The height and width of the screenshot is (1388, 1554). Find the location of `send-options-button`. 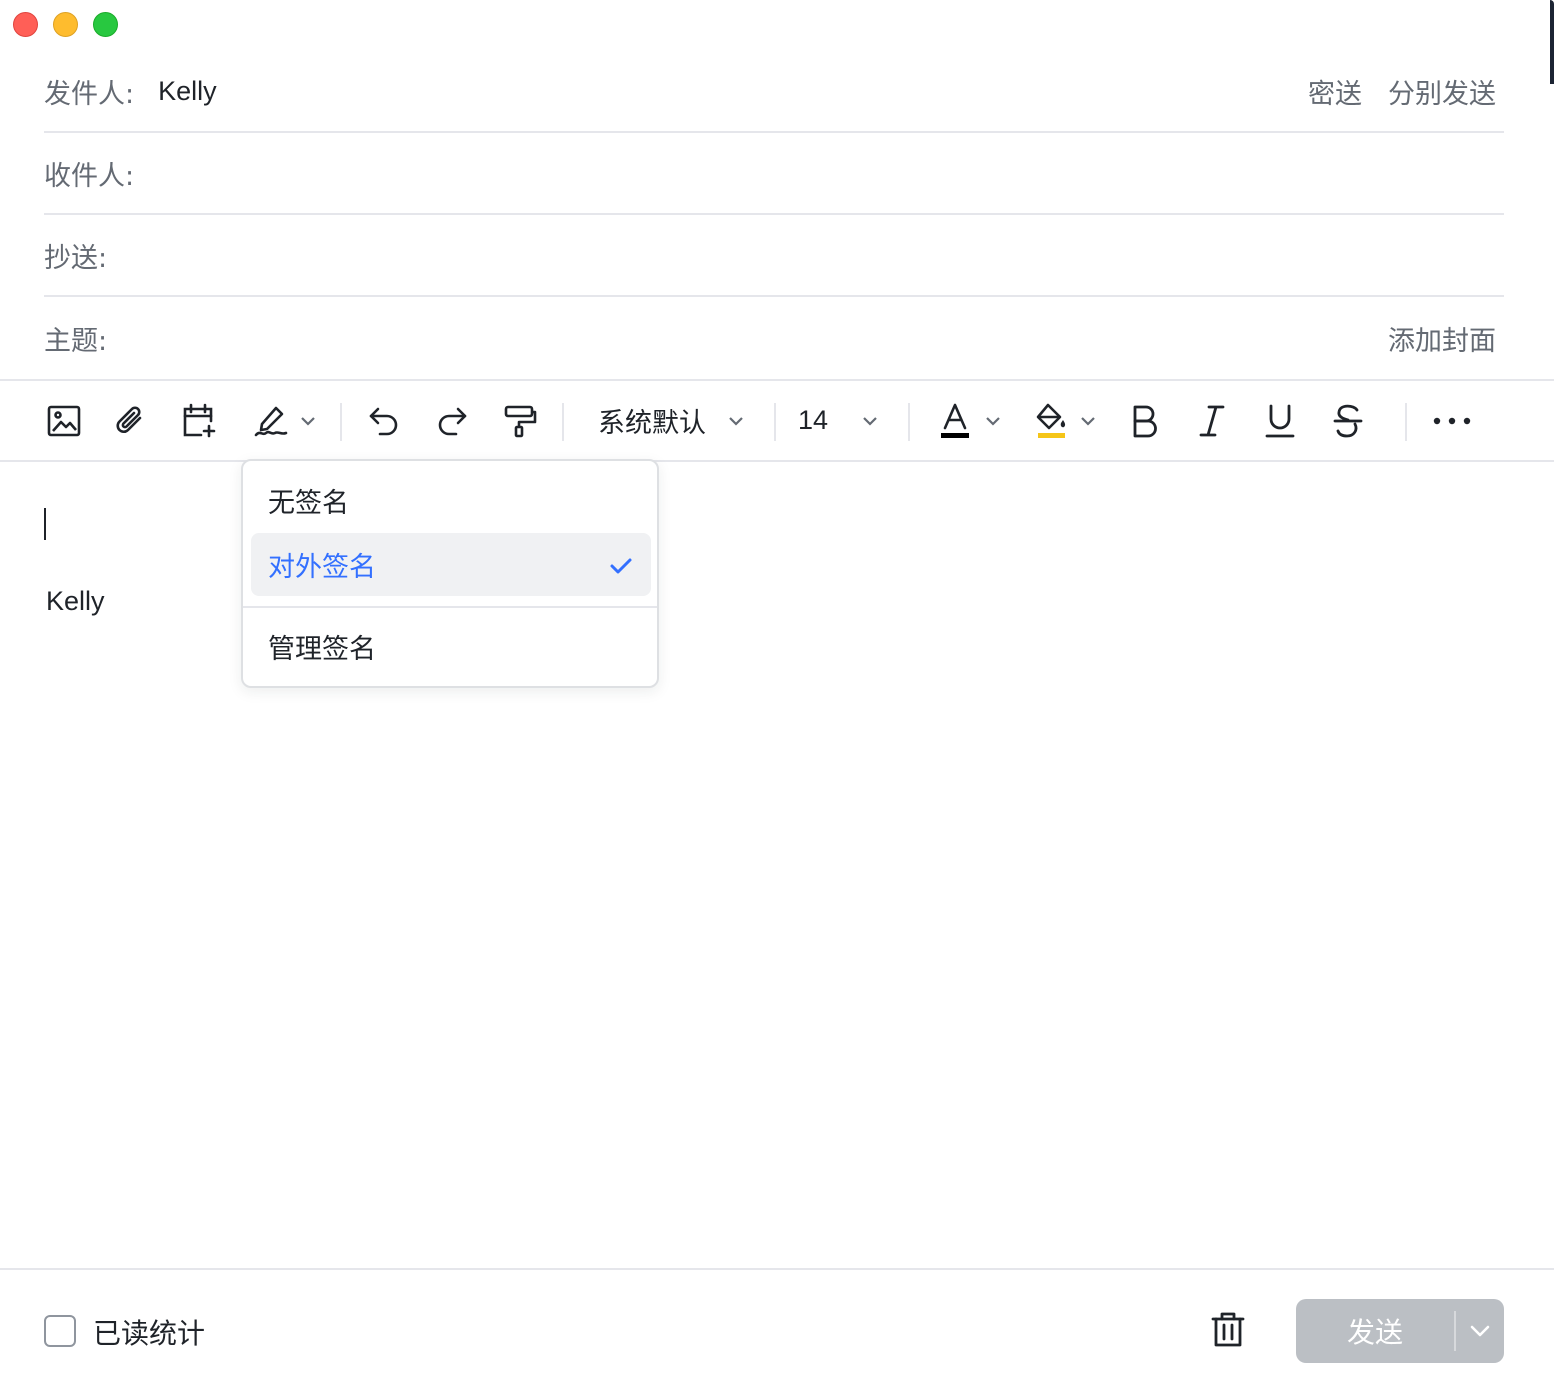

send-options-button is located at coordinates (1480, 1331).